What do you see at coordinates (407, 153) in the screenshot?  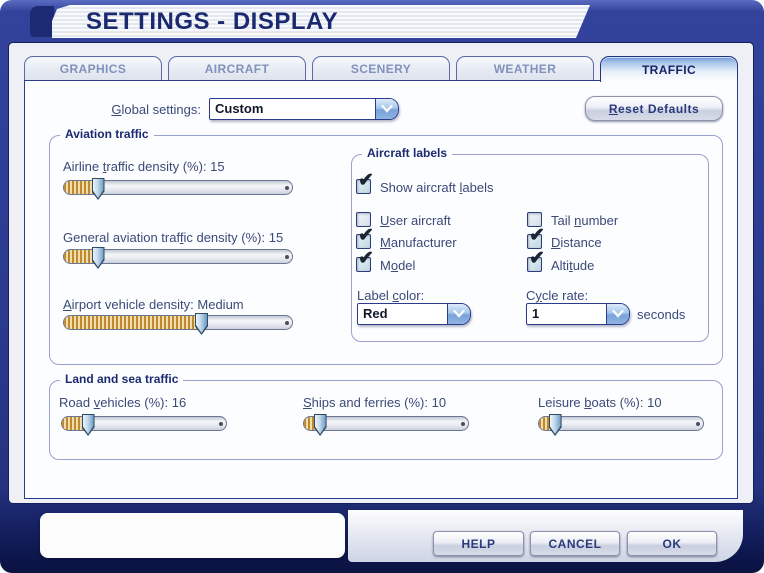 I see `aircraft-labels-title: Aircraft labels` at bounding box center [407, 153].